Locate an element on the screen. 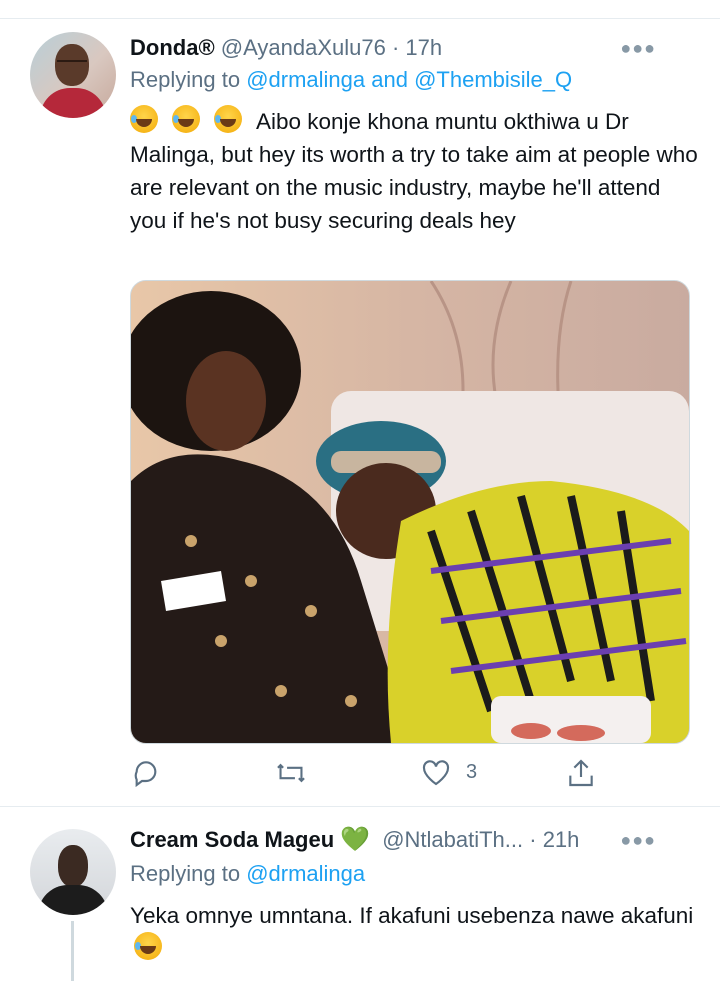 Image resolution: width=720 pixels, height=981 pixels. like-button: 3 is located at coordinates (448, 772).